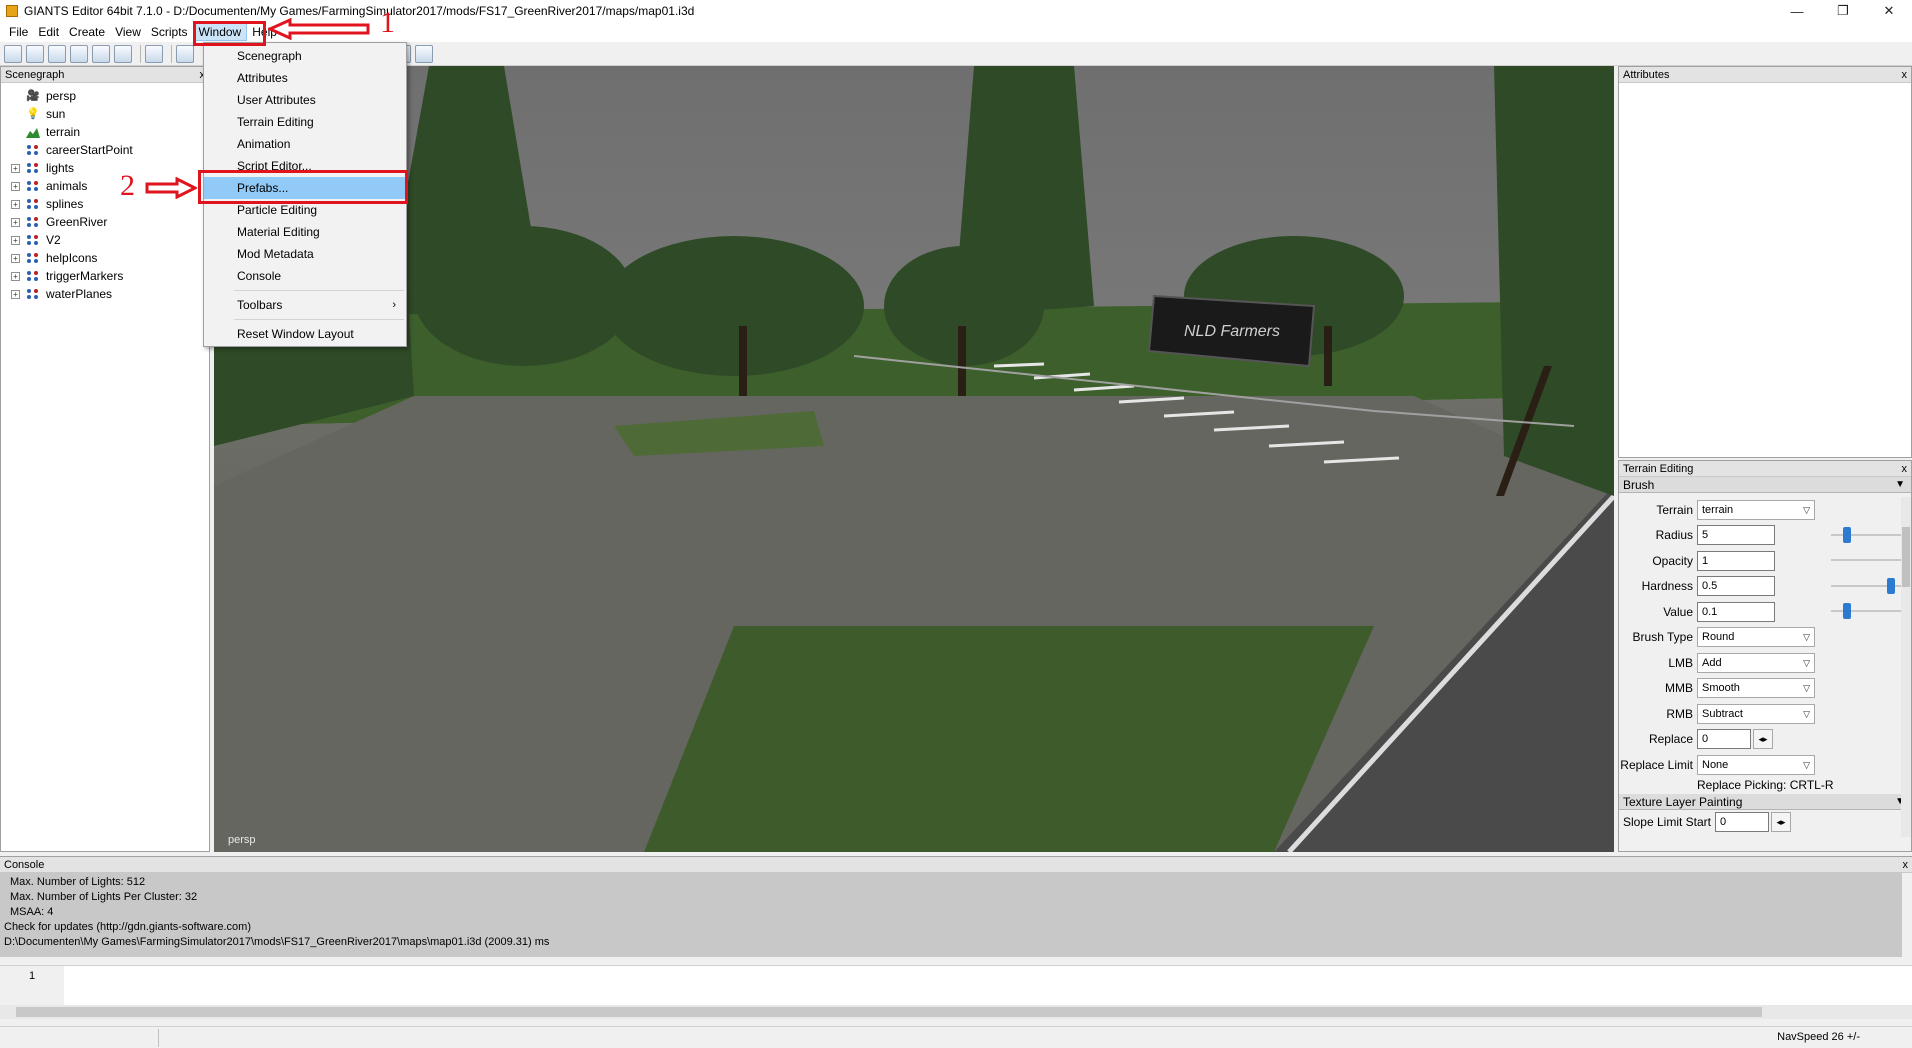  Describe the element at coordinates (32, 912) in the screenshot. I see `log-line: MSAA: 4` at that location.